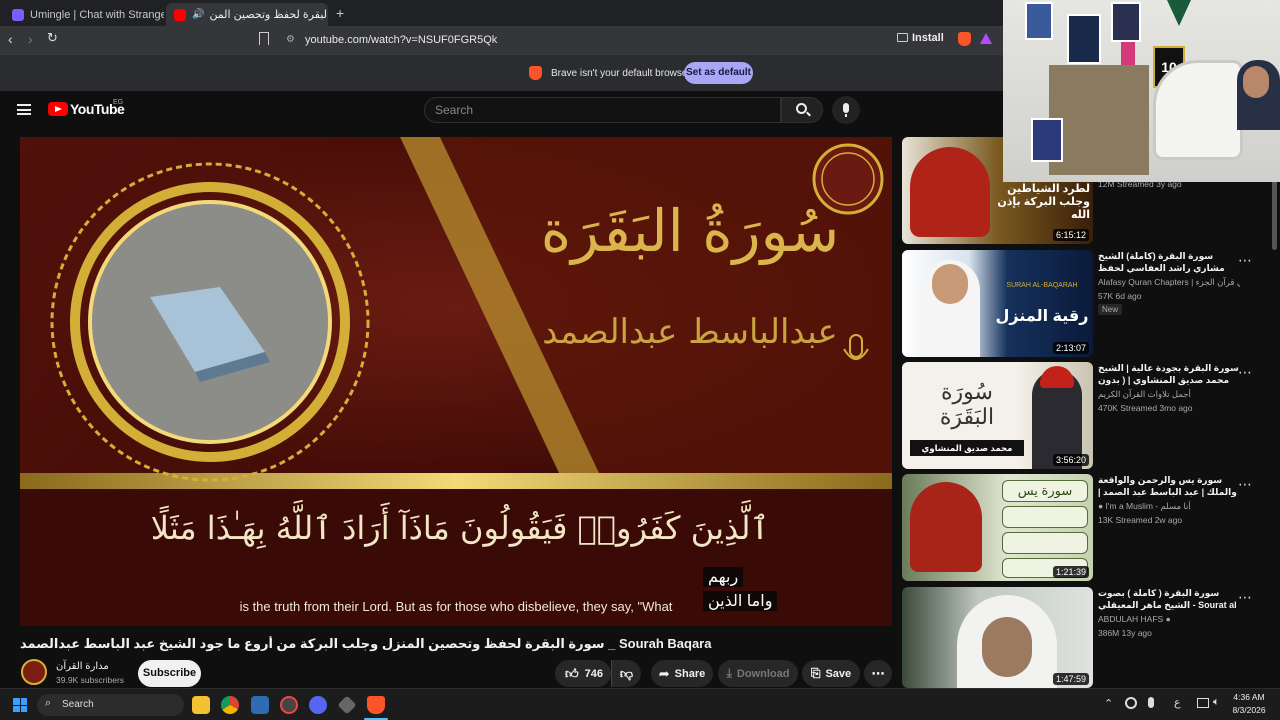 The height and width of the screenshot is (720, 1280). Describe the element at coordinates (637, 40) in the screenshot. I see `address-field: ⚙ youtube.com/watch?v=NSUF0FGR5Qk` at that location.